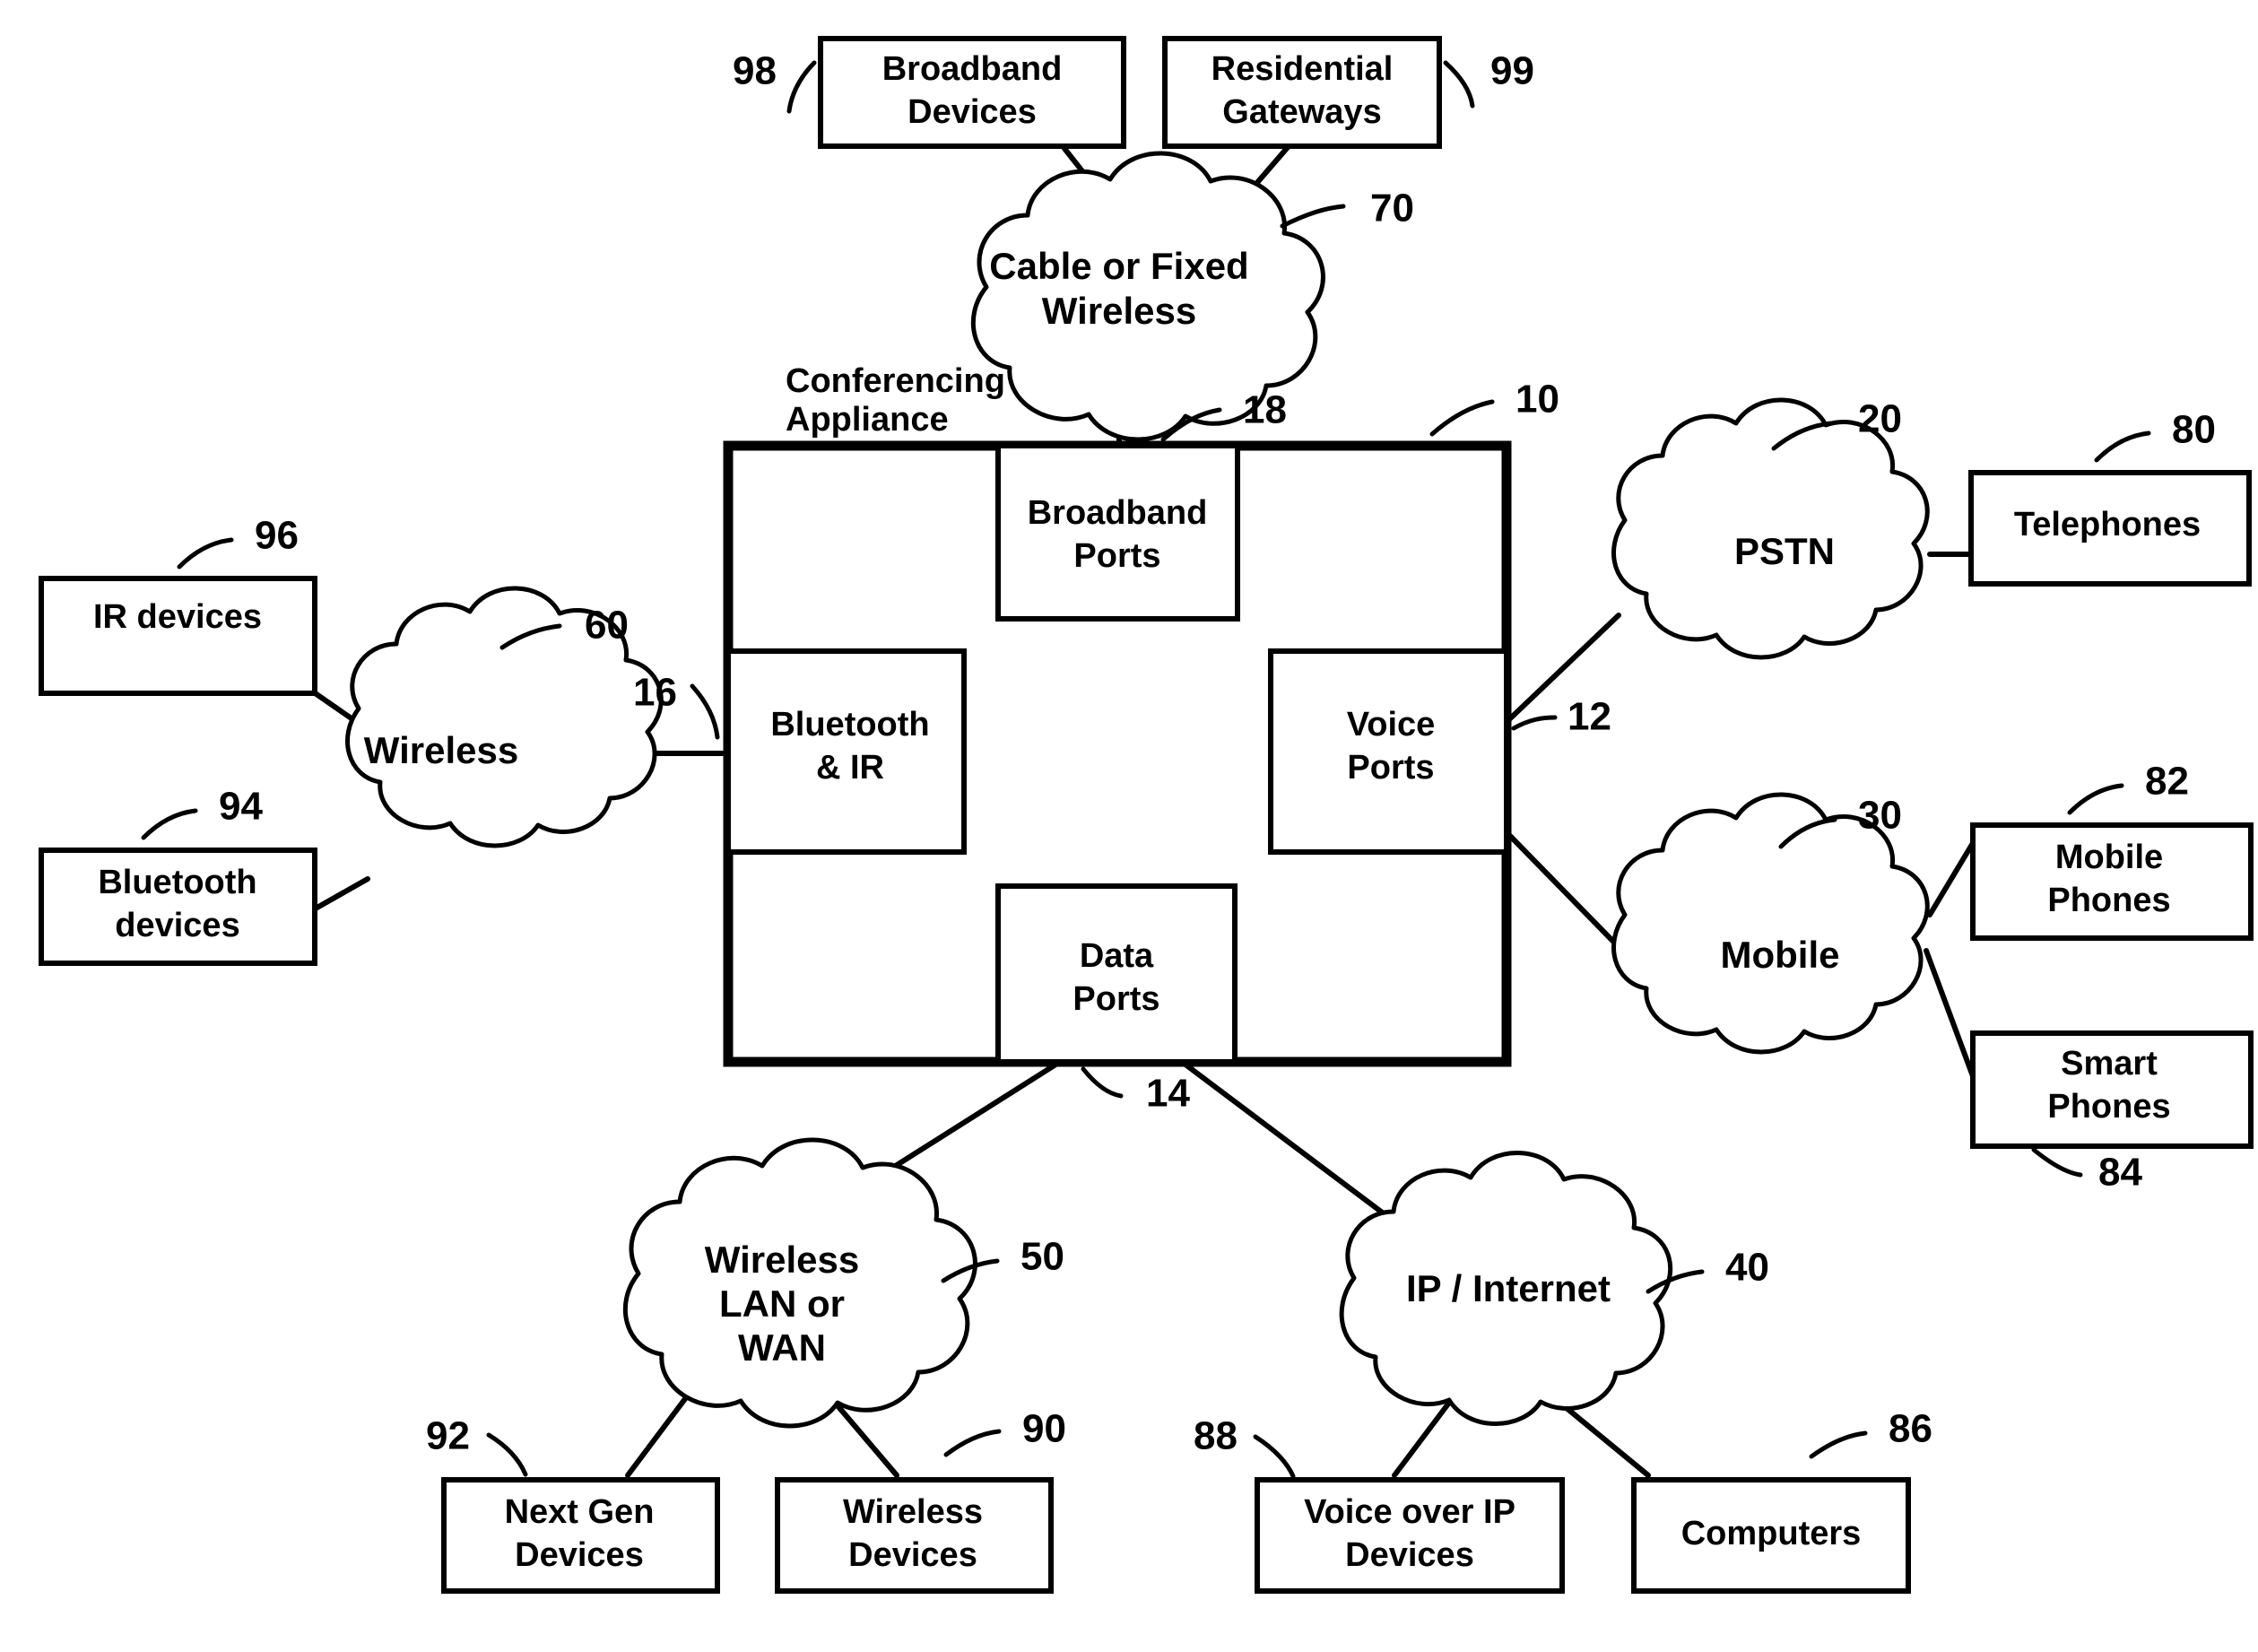 This screenshot has height=1652, width=2258. Describe the element at coordinates (1747, 1268) in the screenshot. I see `ref-number-40: 40` at that location.